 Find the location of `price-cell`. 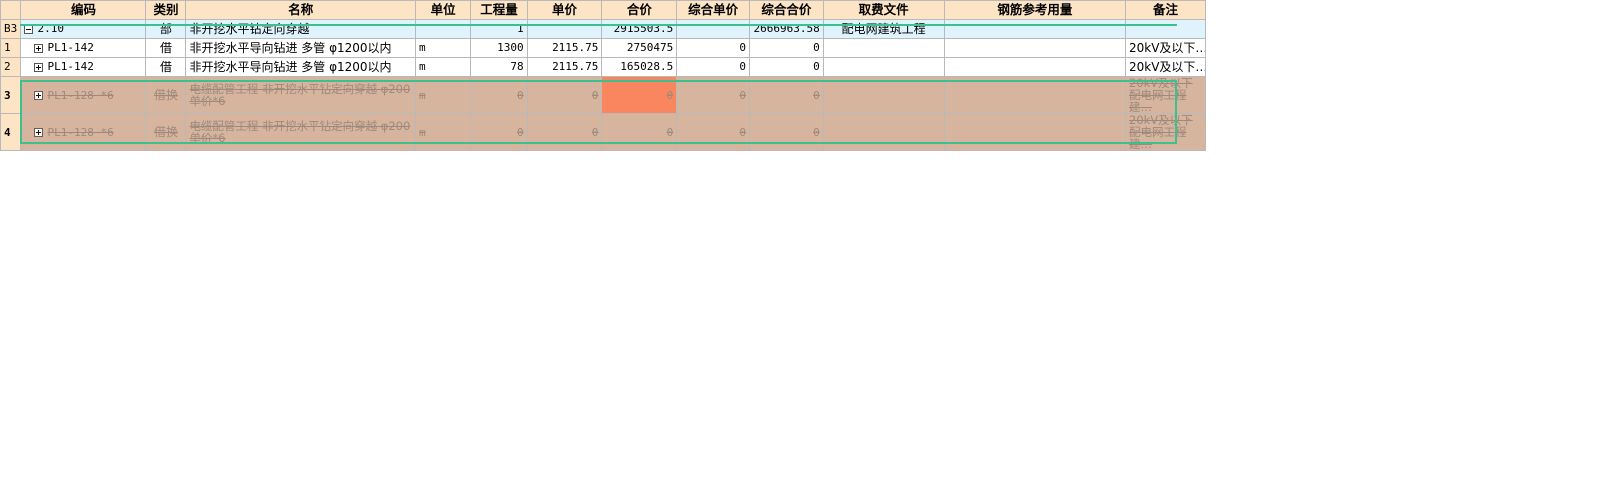

price-cell is located at coordinates (564, 29).